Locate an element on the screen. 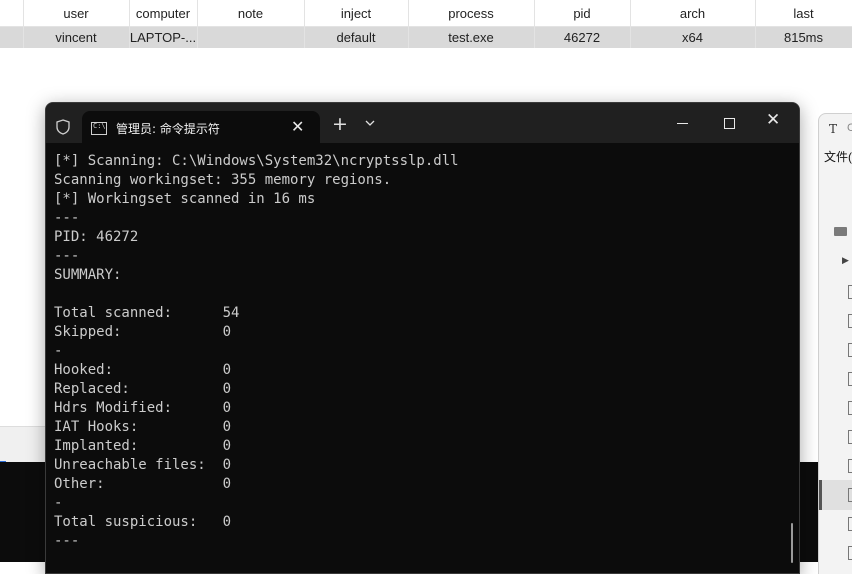 This screenshot has width=852, height=574. table-cell-arch: x64 is located at coordinates (693, 37).